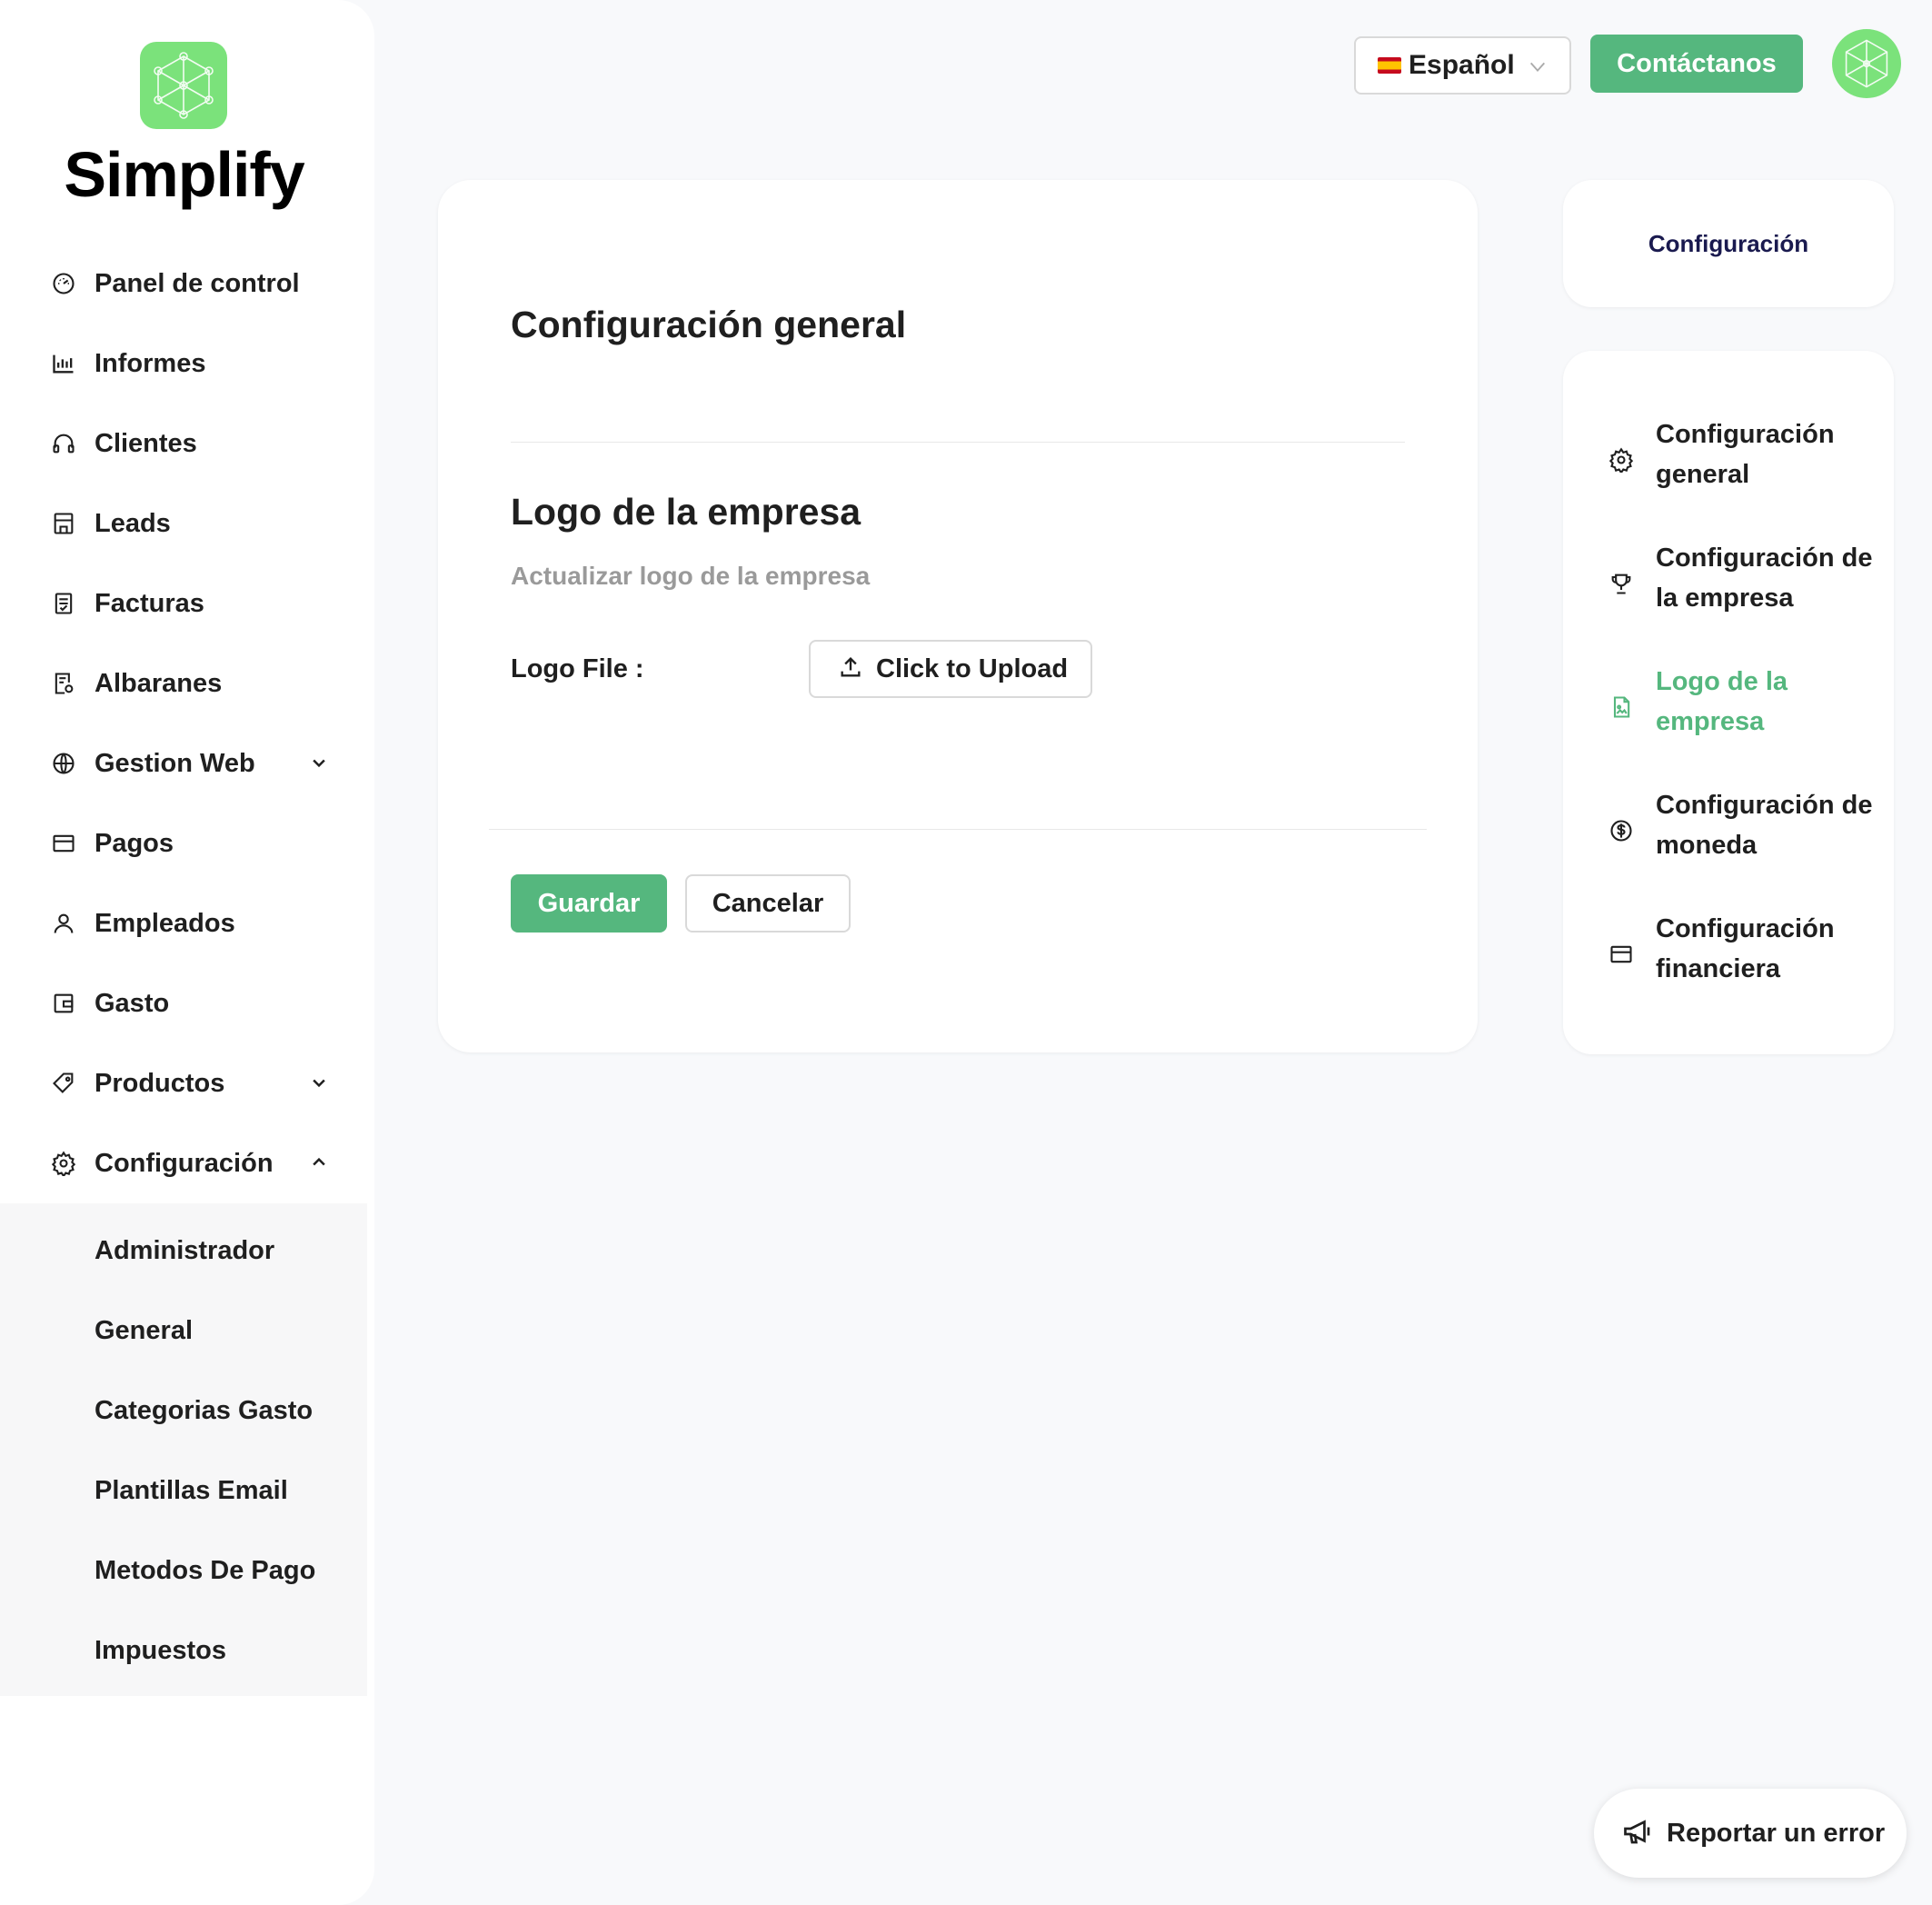 Image resolution: width=1932 pixels, height=1905 pixels. What do you see at coordinates (1621, 830) in the screenshot?
I see `dollar-circle-icon` at bounding box center [1621, 830].